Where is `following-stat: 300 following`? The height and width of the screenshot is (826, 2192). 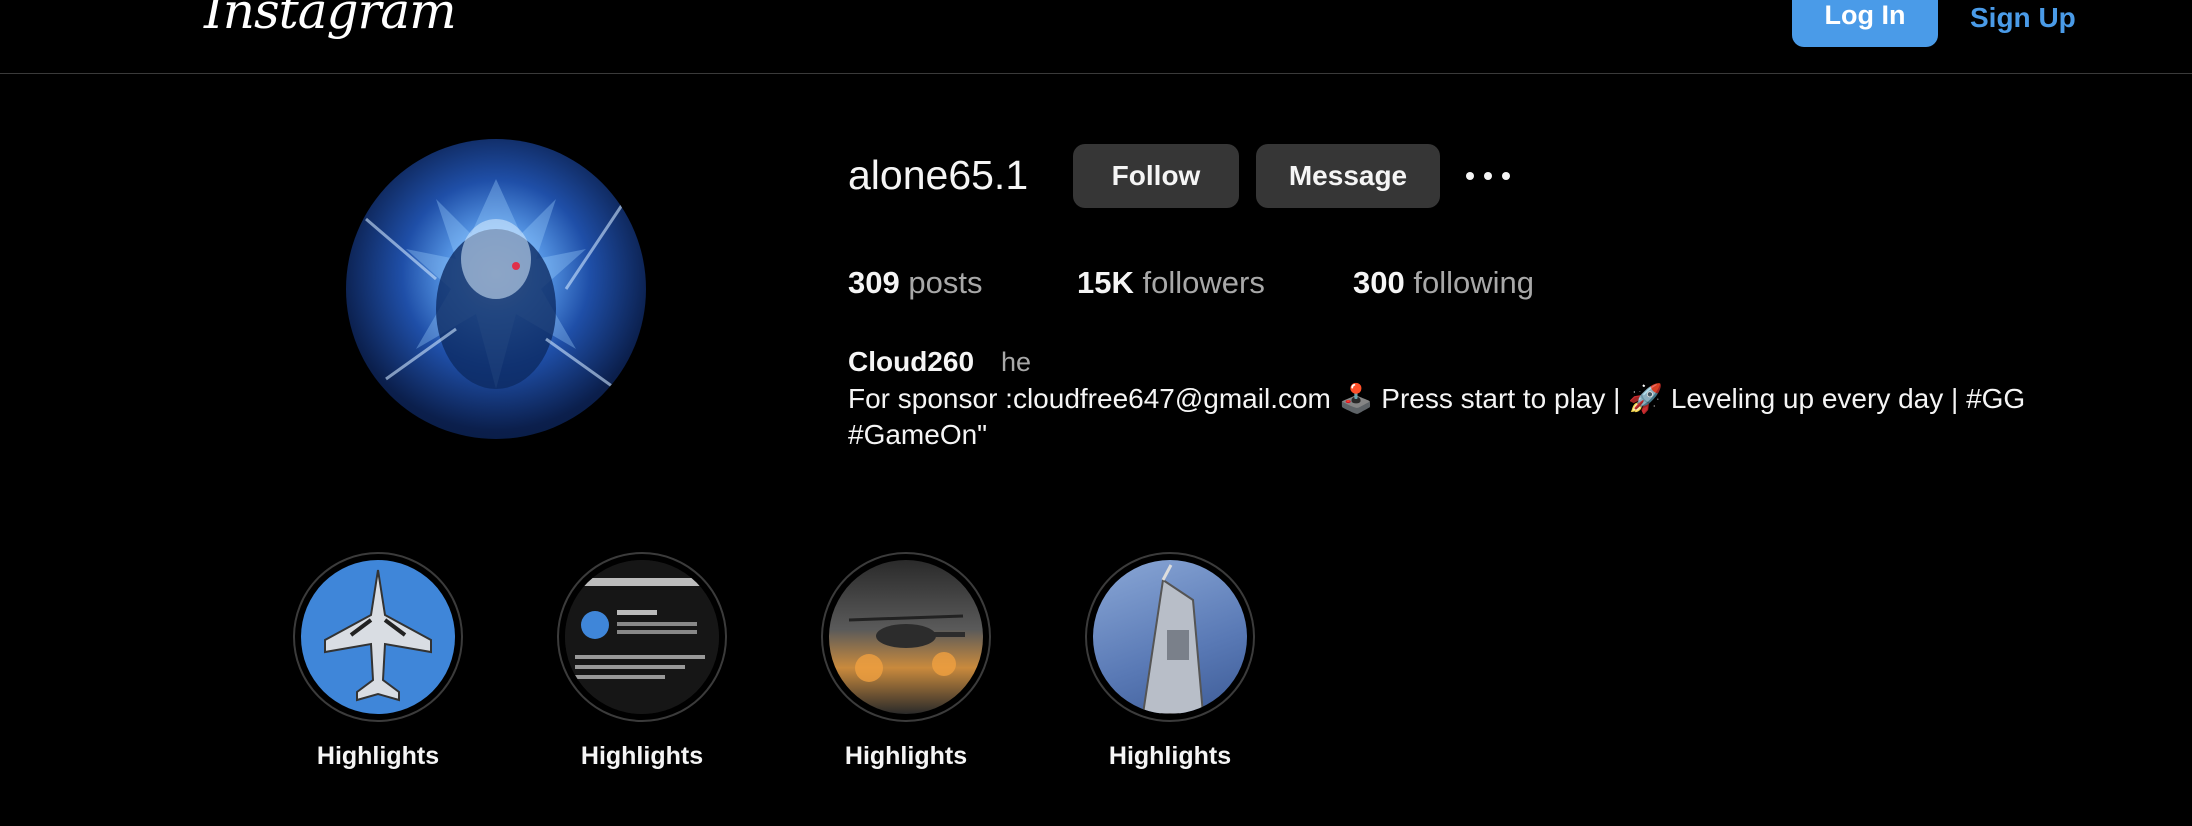
following-stat: 300 following is located at coordinates (1443, 283).